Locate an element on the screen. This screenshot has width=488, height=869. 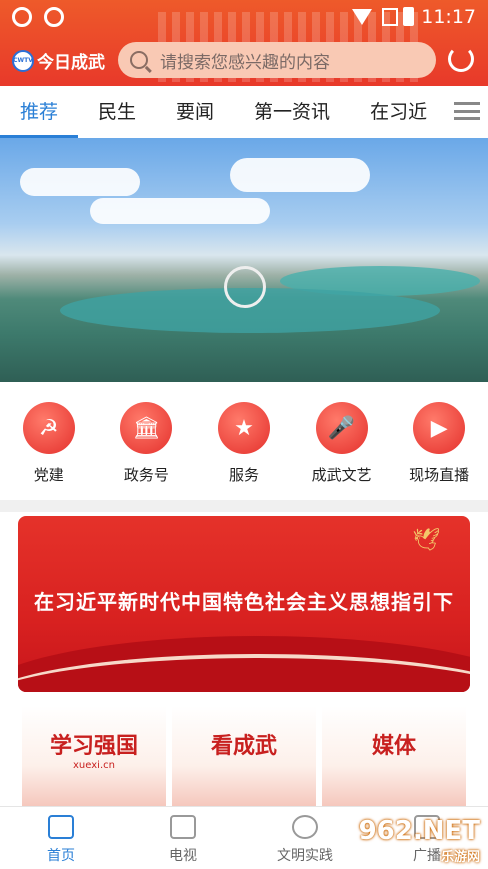
logo-mark: CWTV is located at coordinates (23, 60).